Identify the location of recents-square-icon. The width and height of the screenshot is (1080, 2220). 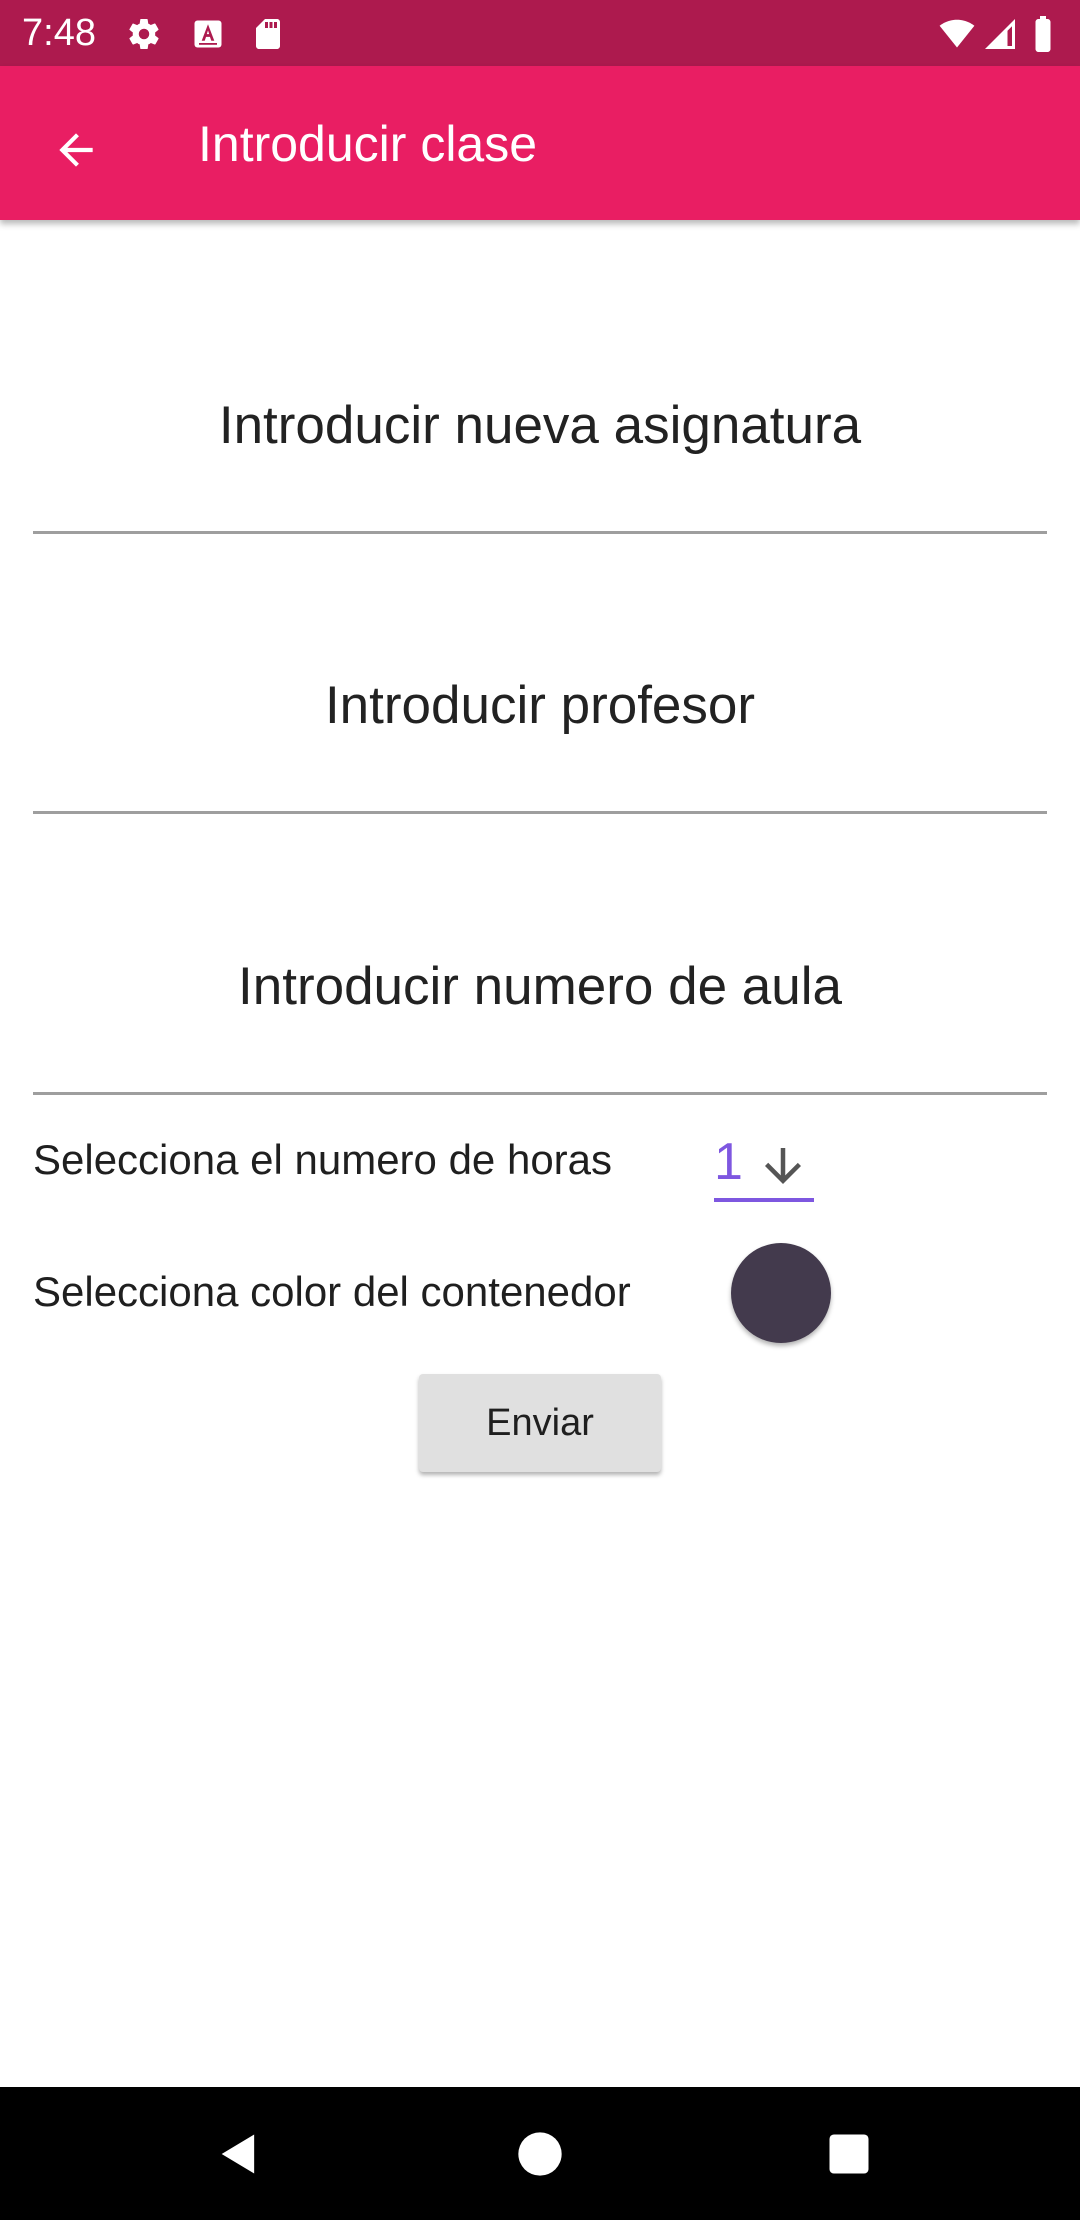
(849, 2154).